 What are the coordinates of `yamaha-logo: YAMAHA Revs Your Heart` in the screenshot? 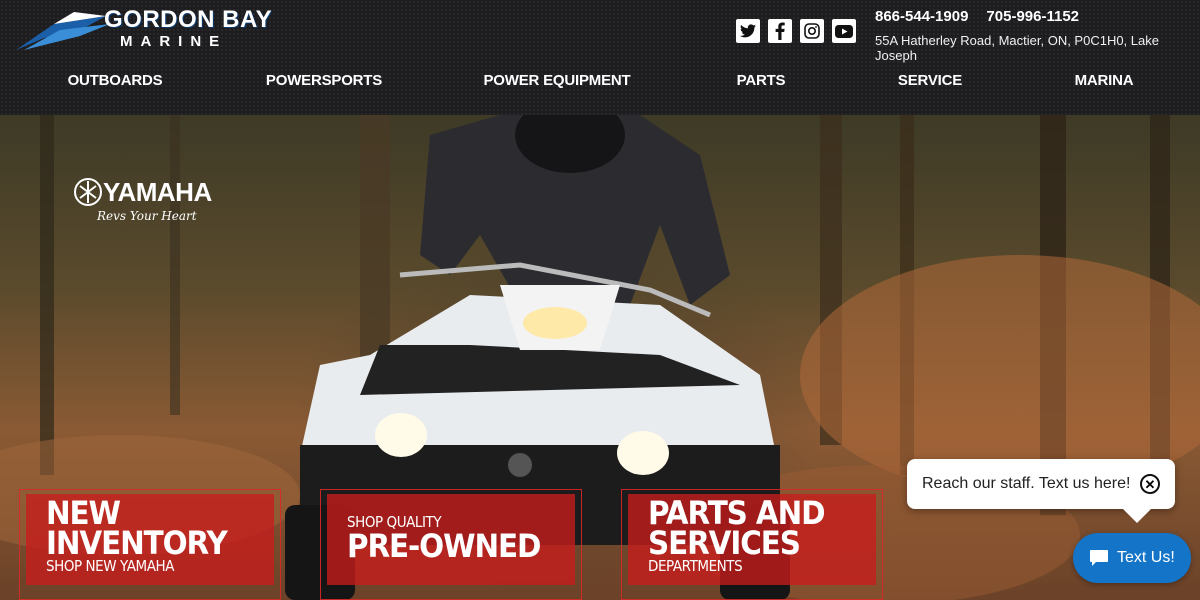 It's located at (145, 202).